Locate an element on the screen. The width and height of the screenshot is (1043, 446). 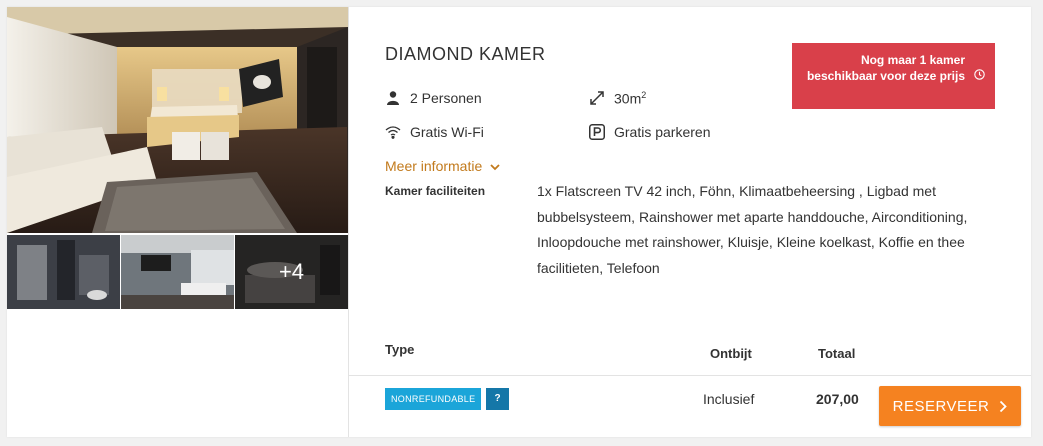
feature-persons: 2 Personen is located at coordinates (433, 98).